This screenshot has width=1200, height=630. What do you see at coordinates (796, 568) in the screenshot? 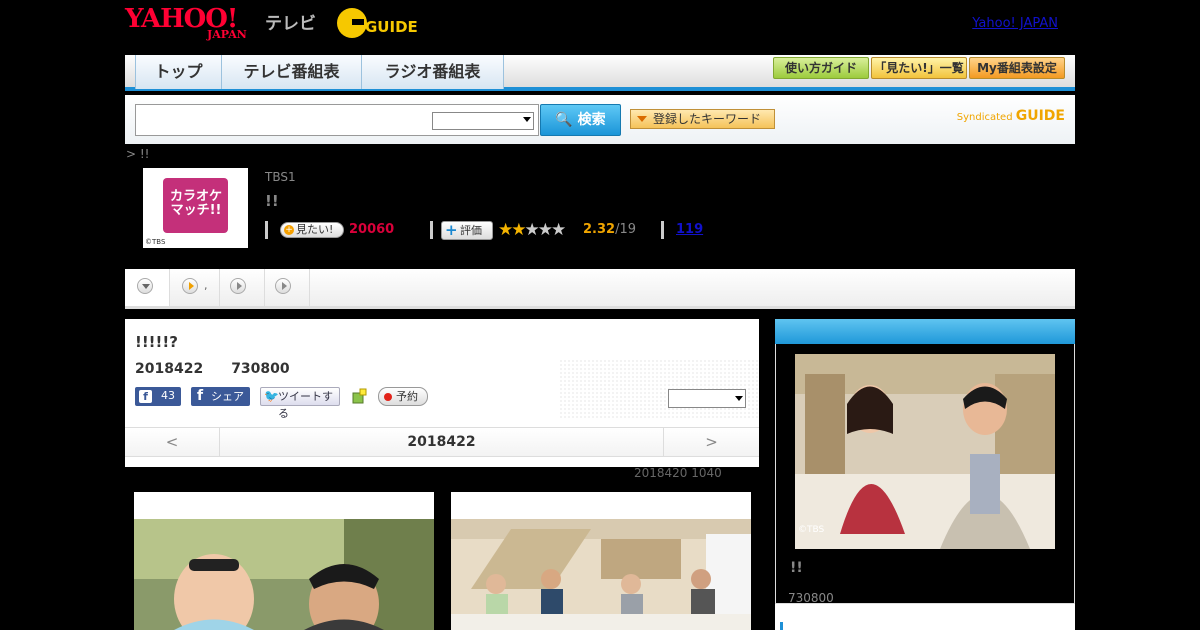
I see `sidebar-title: !!` at bounding box center [796, 568].